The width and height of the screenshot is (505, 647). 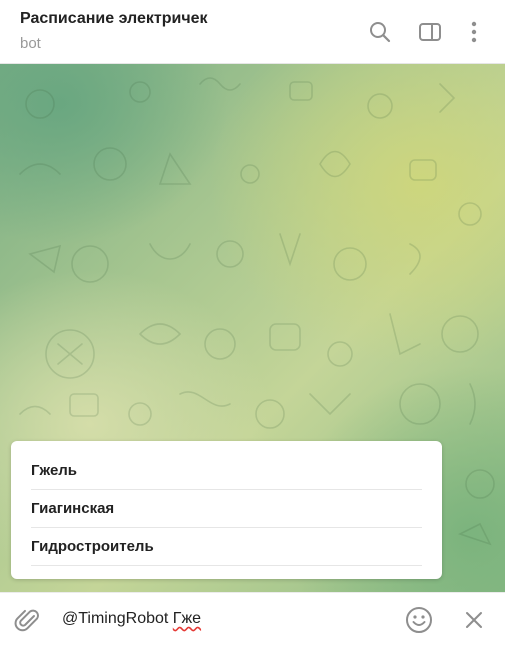 I want to click on message-composer: @TimingRobot Гже, so click(x=252, y=619).